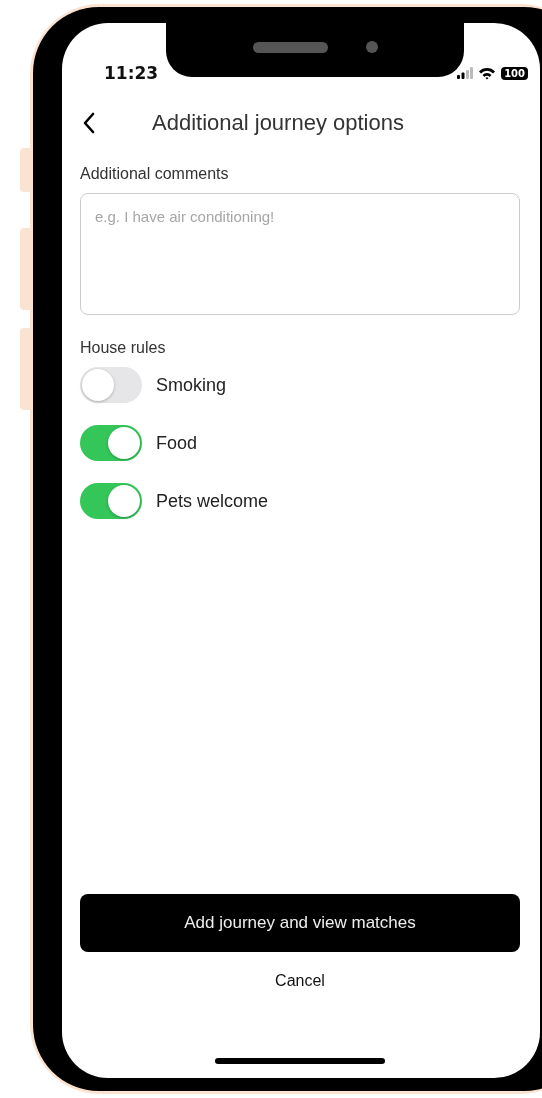  Describe the element at coordinates (300, 923) in the screenshot. I see `add-journey-button: Add journey and view matches` at that location.